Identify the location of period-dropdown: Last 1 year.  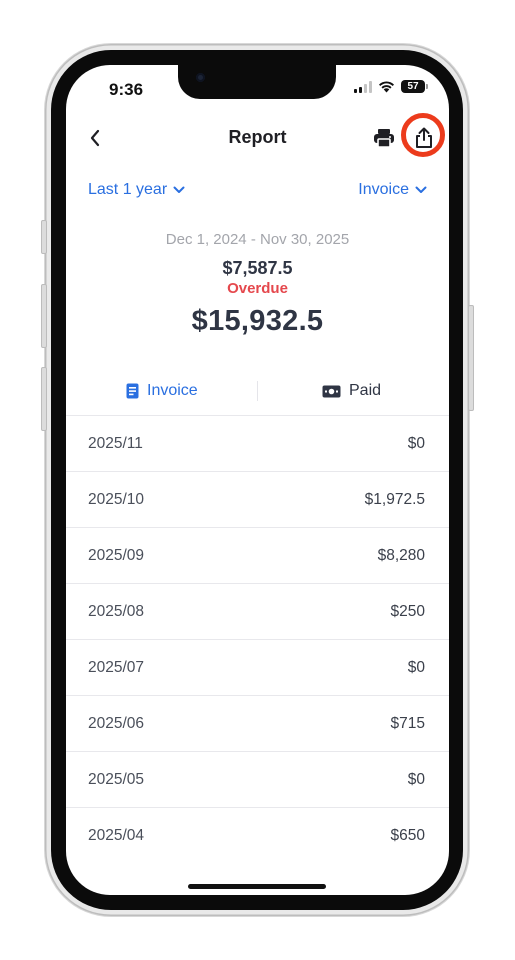
(136, 190).